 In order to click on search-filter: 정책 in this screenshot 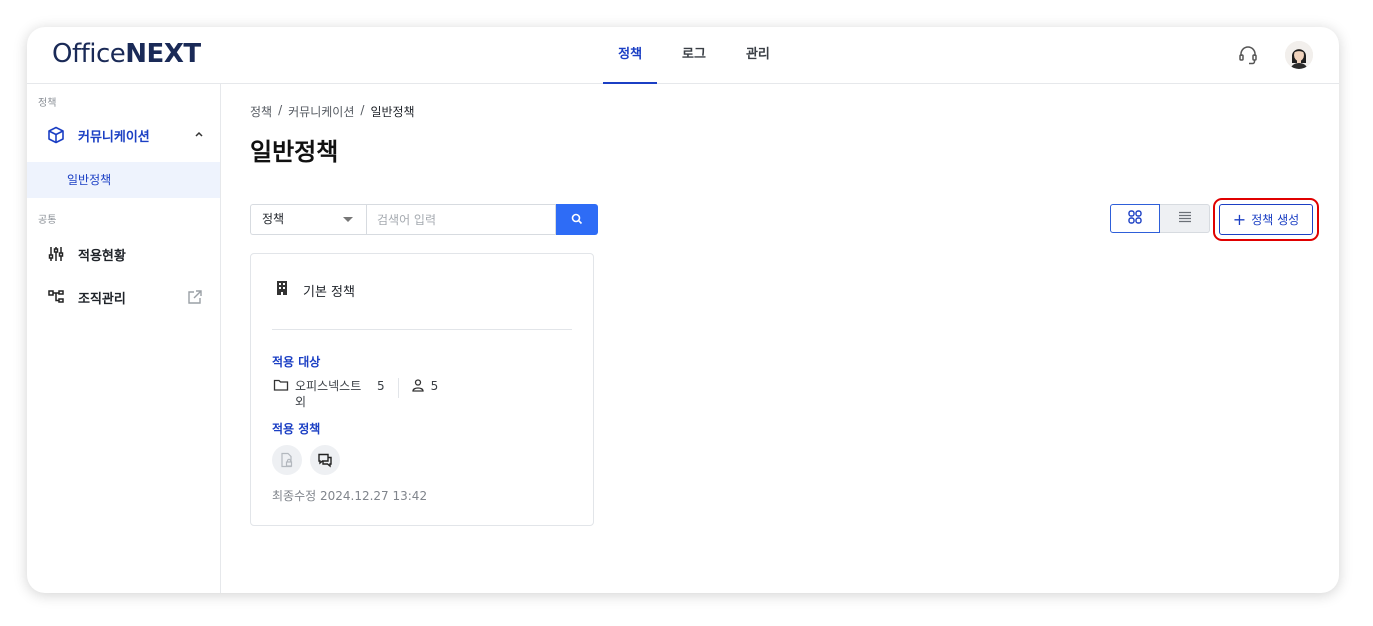, I will do `click(424, 219)`.